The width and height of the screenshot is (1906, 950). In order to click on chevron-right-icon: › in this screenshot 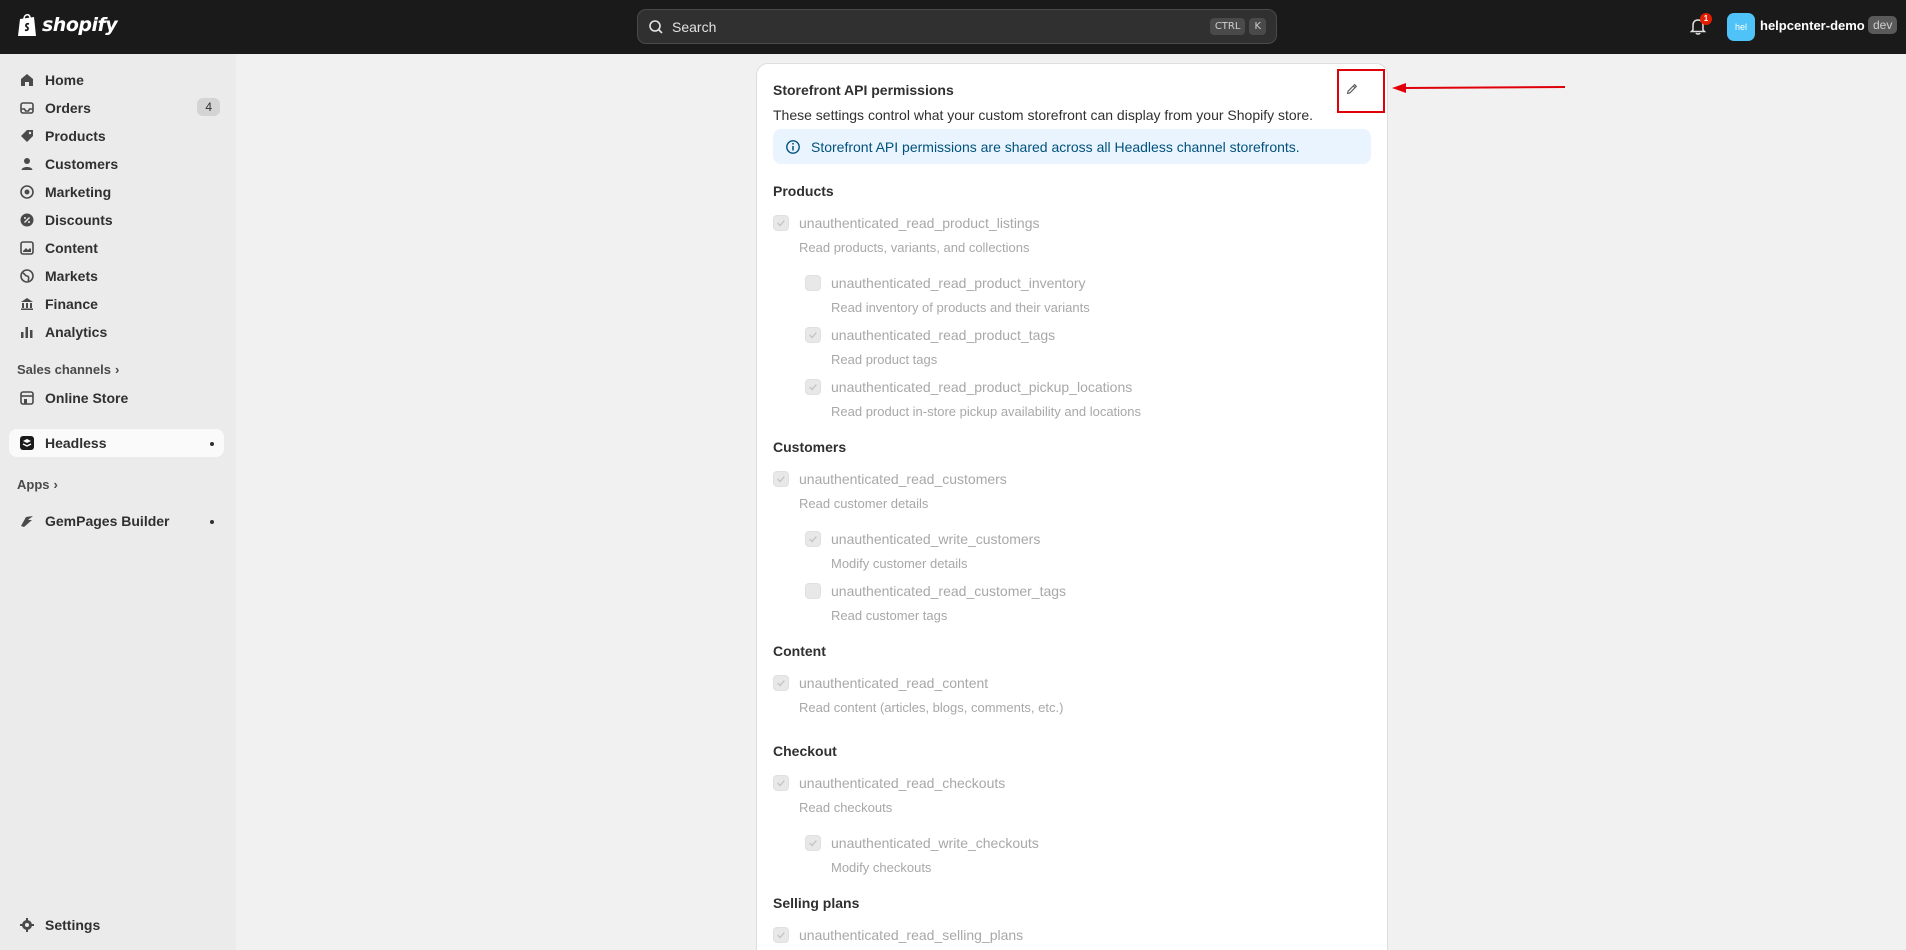, I will do `click(55, 484)`.